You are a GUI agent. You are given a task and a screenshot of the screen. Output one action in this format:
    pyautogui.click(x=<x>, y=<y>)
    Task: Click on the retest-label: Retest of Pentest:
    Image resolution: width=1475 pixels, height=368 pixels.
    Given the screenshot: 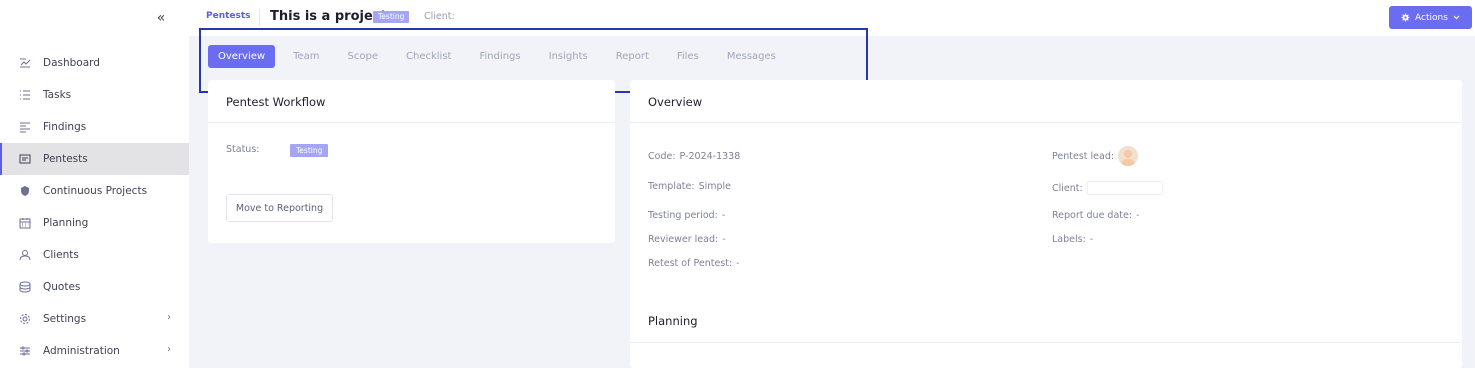 What is the action you would take?
    pyautogui.click(x=690, y=263)
    